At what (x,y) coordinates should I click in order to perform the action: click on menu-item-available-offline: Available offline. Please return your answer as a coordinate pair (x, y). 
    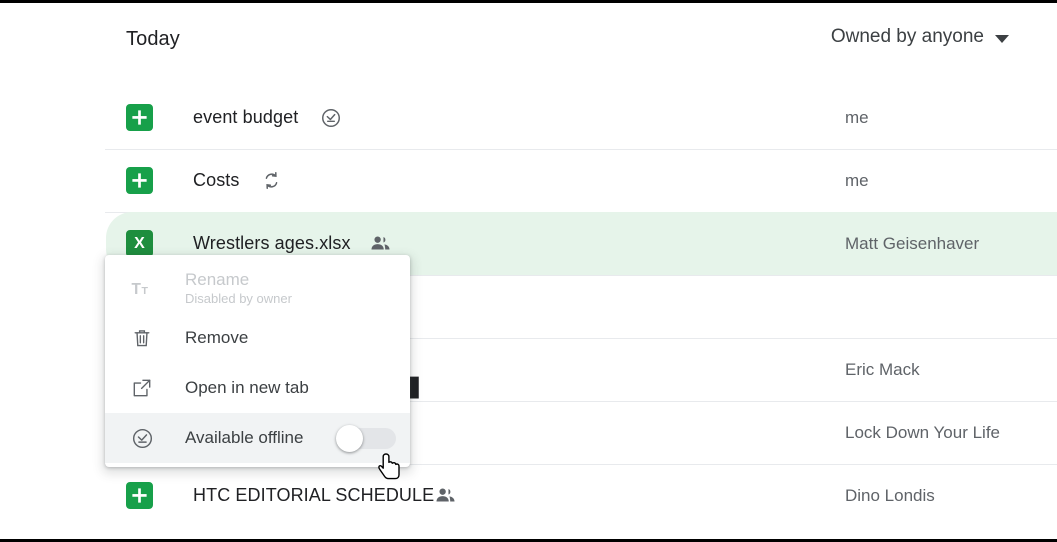
    Looking at the image, I should click on (257, 438).